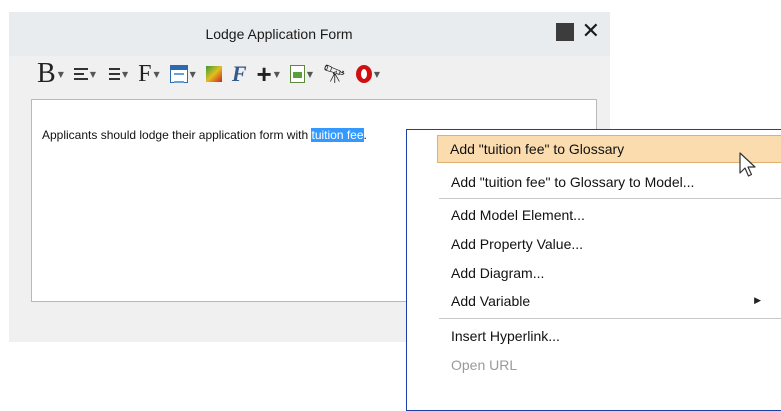 The height and width of the screenshot is (411, 781). I want to click on binoculars-icon: 🔭︎, so click(334, 74).